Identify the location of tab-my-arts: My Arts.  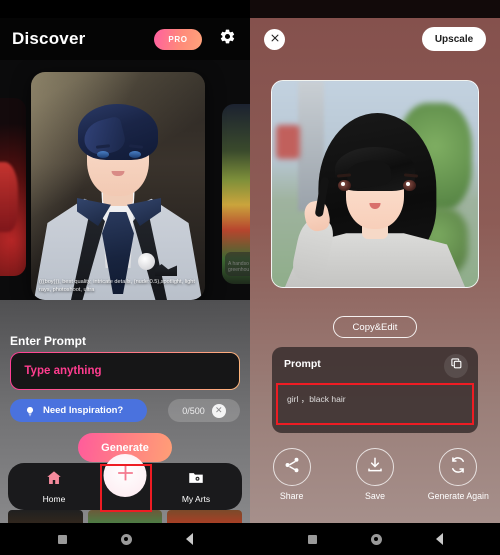
(196, 486).